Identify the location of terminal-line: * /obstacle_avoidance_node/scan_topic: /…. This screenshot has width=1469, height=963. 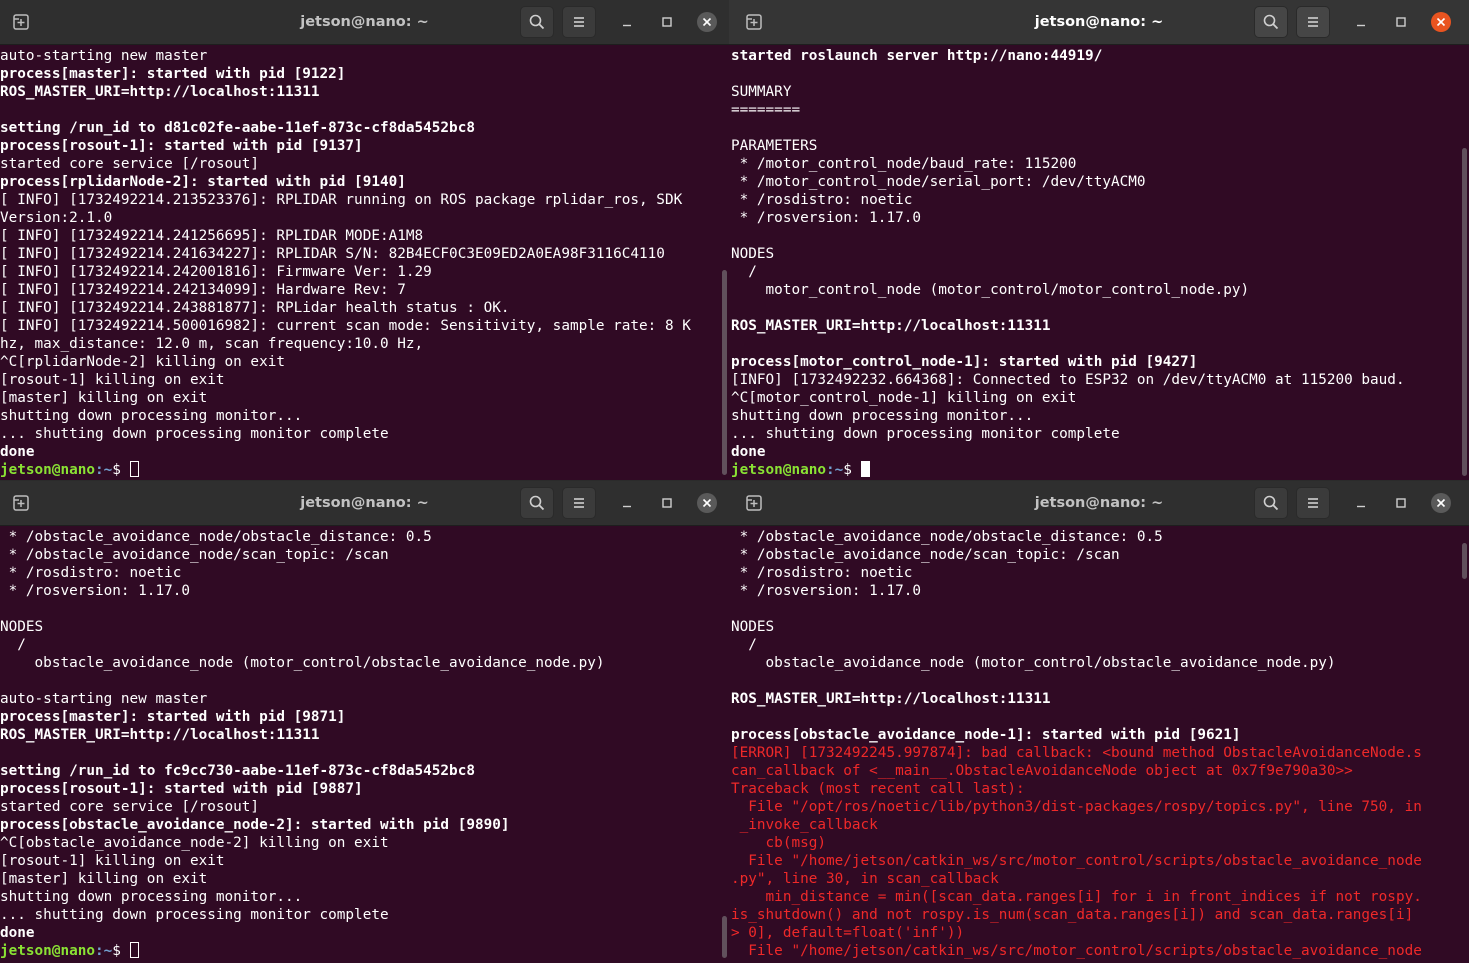
(925, 555).